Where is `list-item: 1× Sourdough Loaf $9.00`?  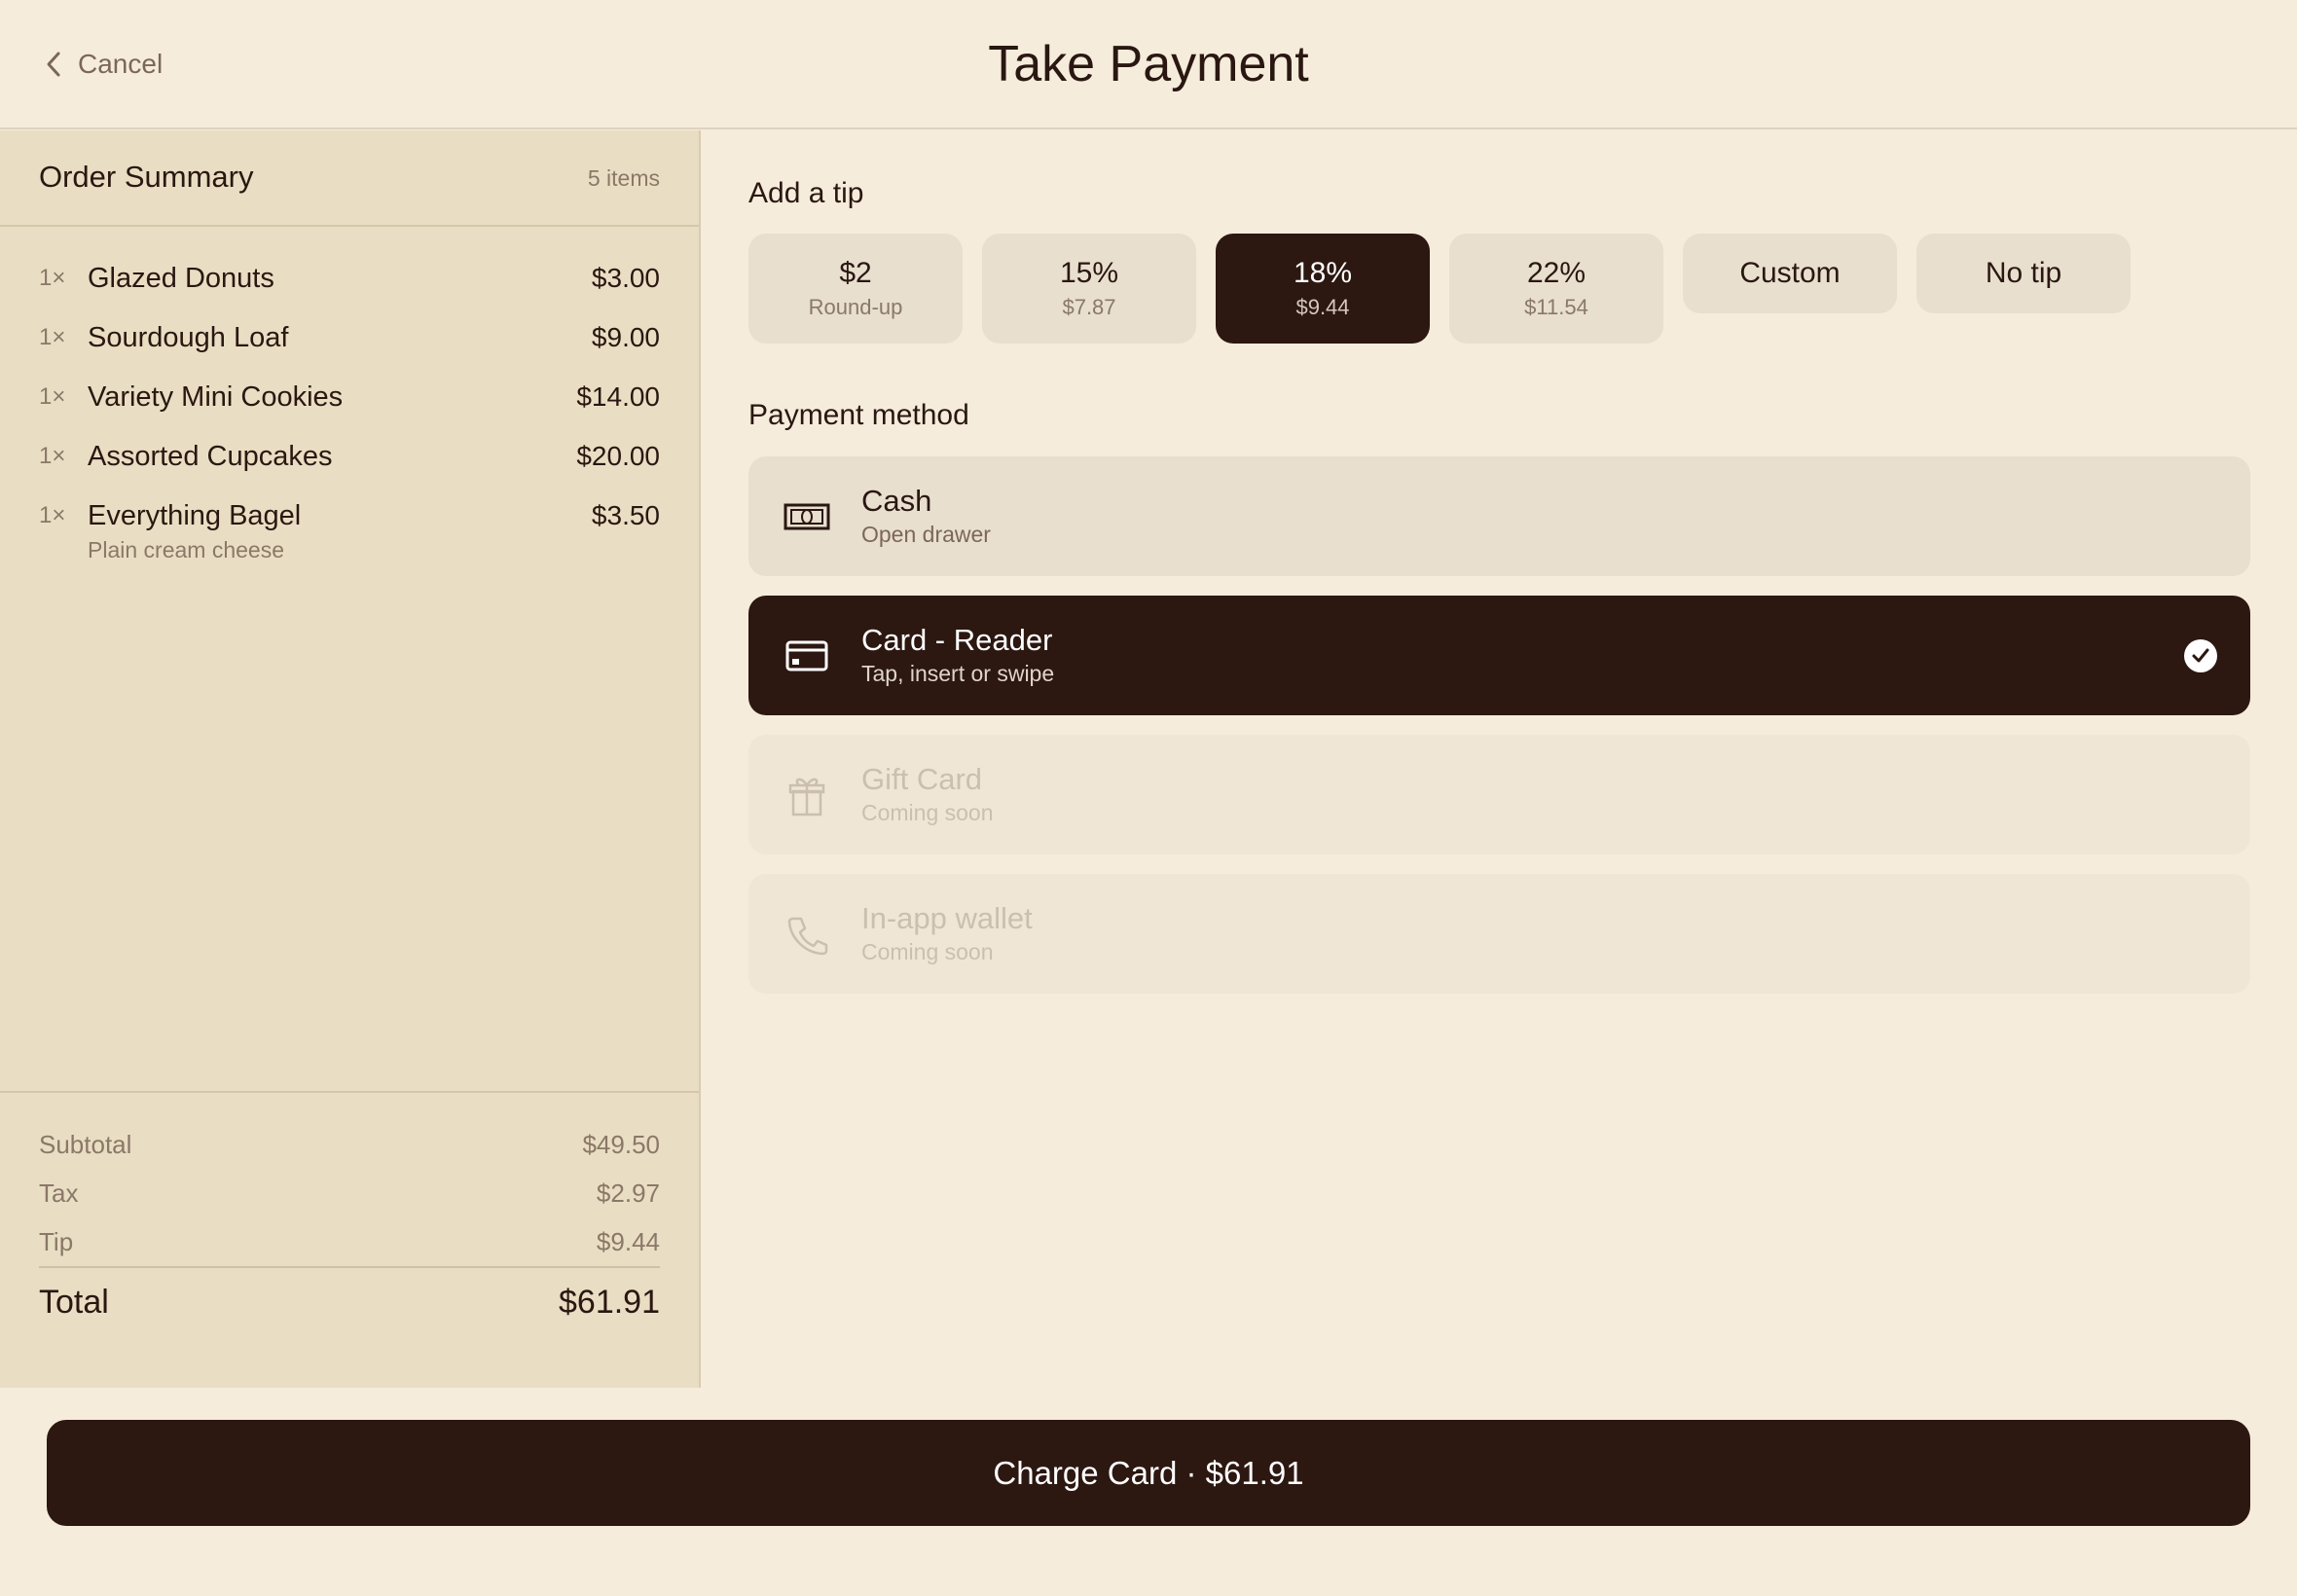
list-item: 1× Sourdough Loaf $9.00 is located at coordinates (349, 351).